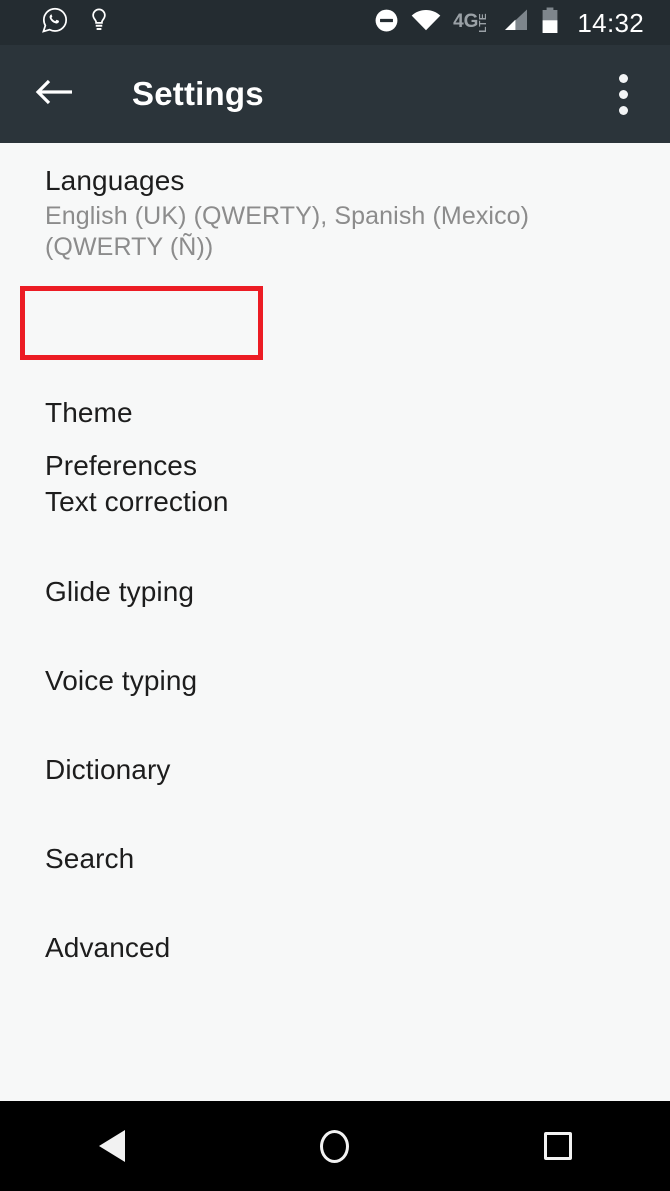  I want to click on status-bar-clock: 14:32, so click(610, 22).